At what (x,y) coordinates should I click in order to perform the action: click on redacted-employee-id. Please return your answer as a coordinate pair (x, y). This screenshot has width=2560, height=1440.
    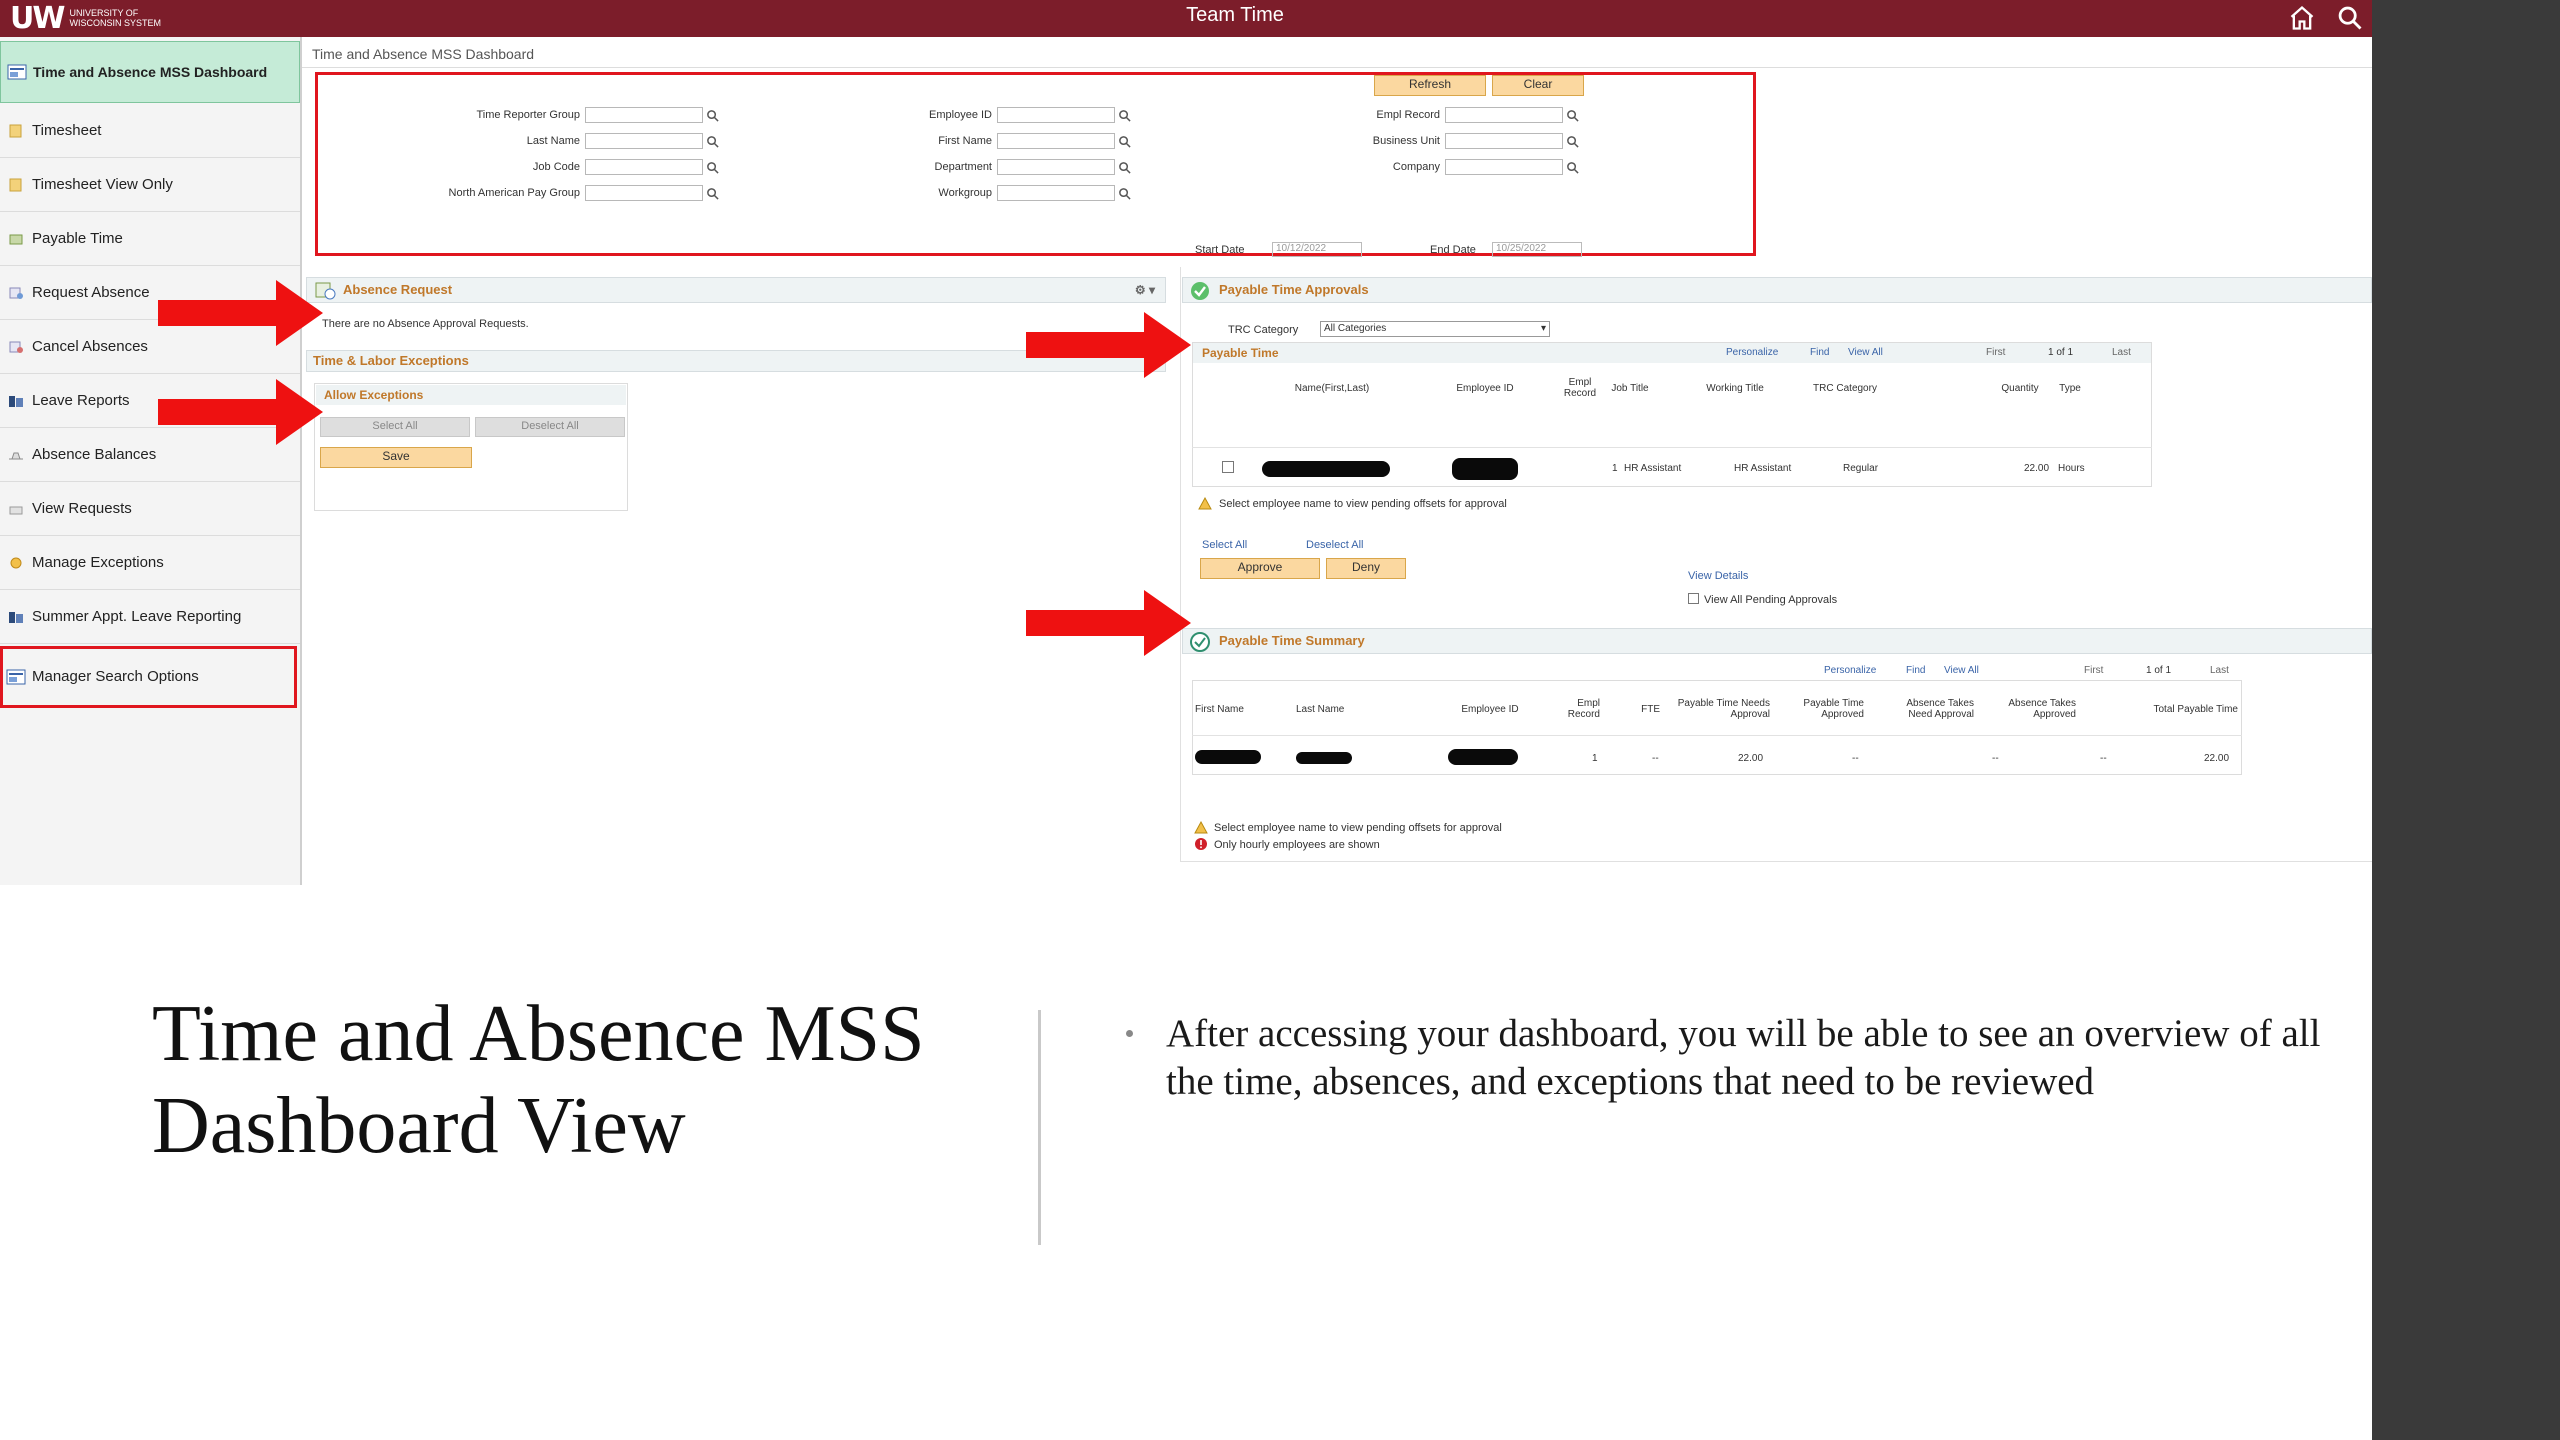
    Looking at the image, I should click on (1485, 469).